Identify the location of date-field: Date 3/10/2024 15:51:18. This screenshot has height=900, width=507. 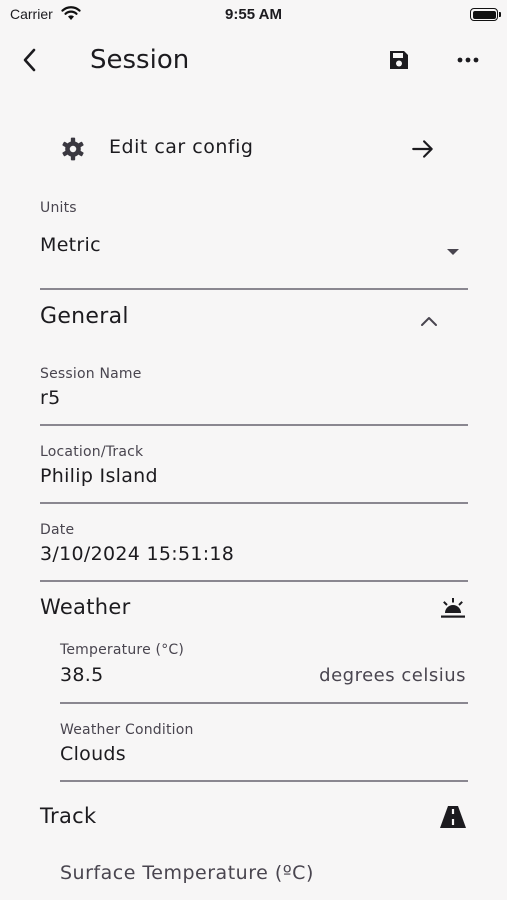
(254, 553).